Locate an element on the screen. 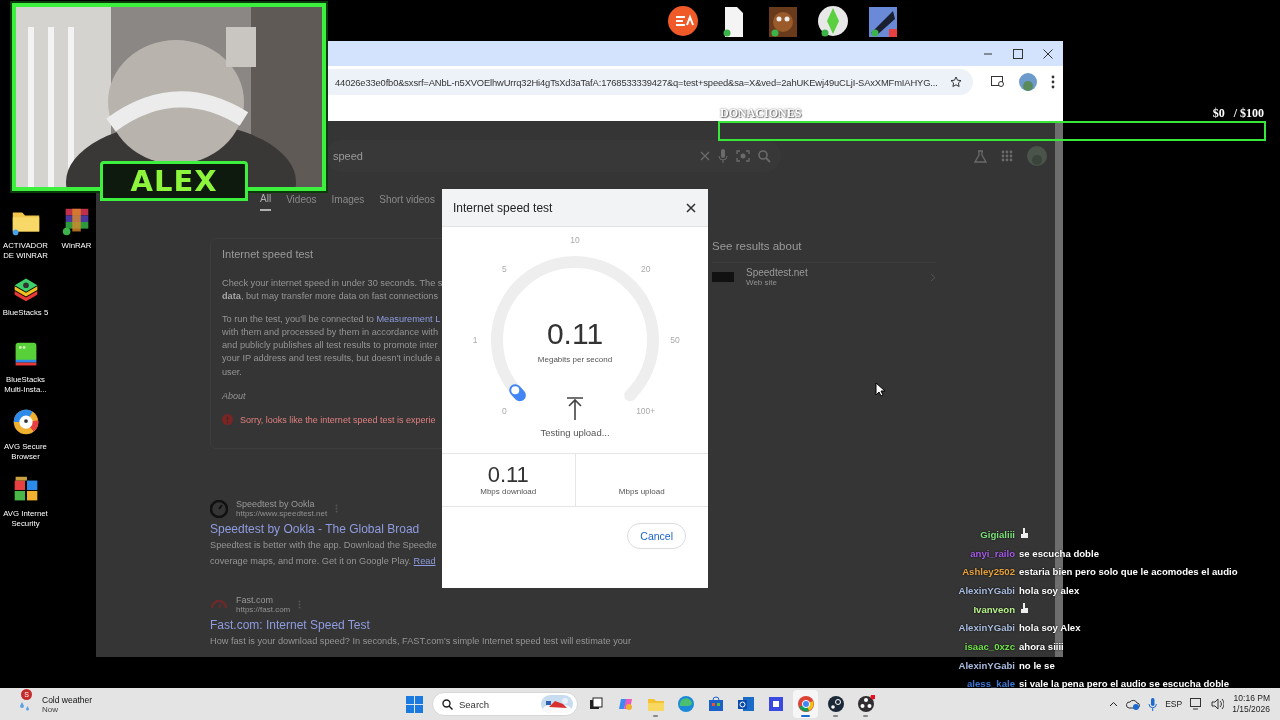  body-text: with them and processed by them in accordance with is located at coordinates (330, 332).